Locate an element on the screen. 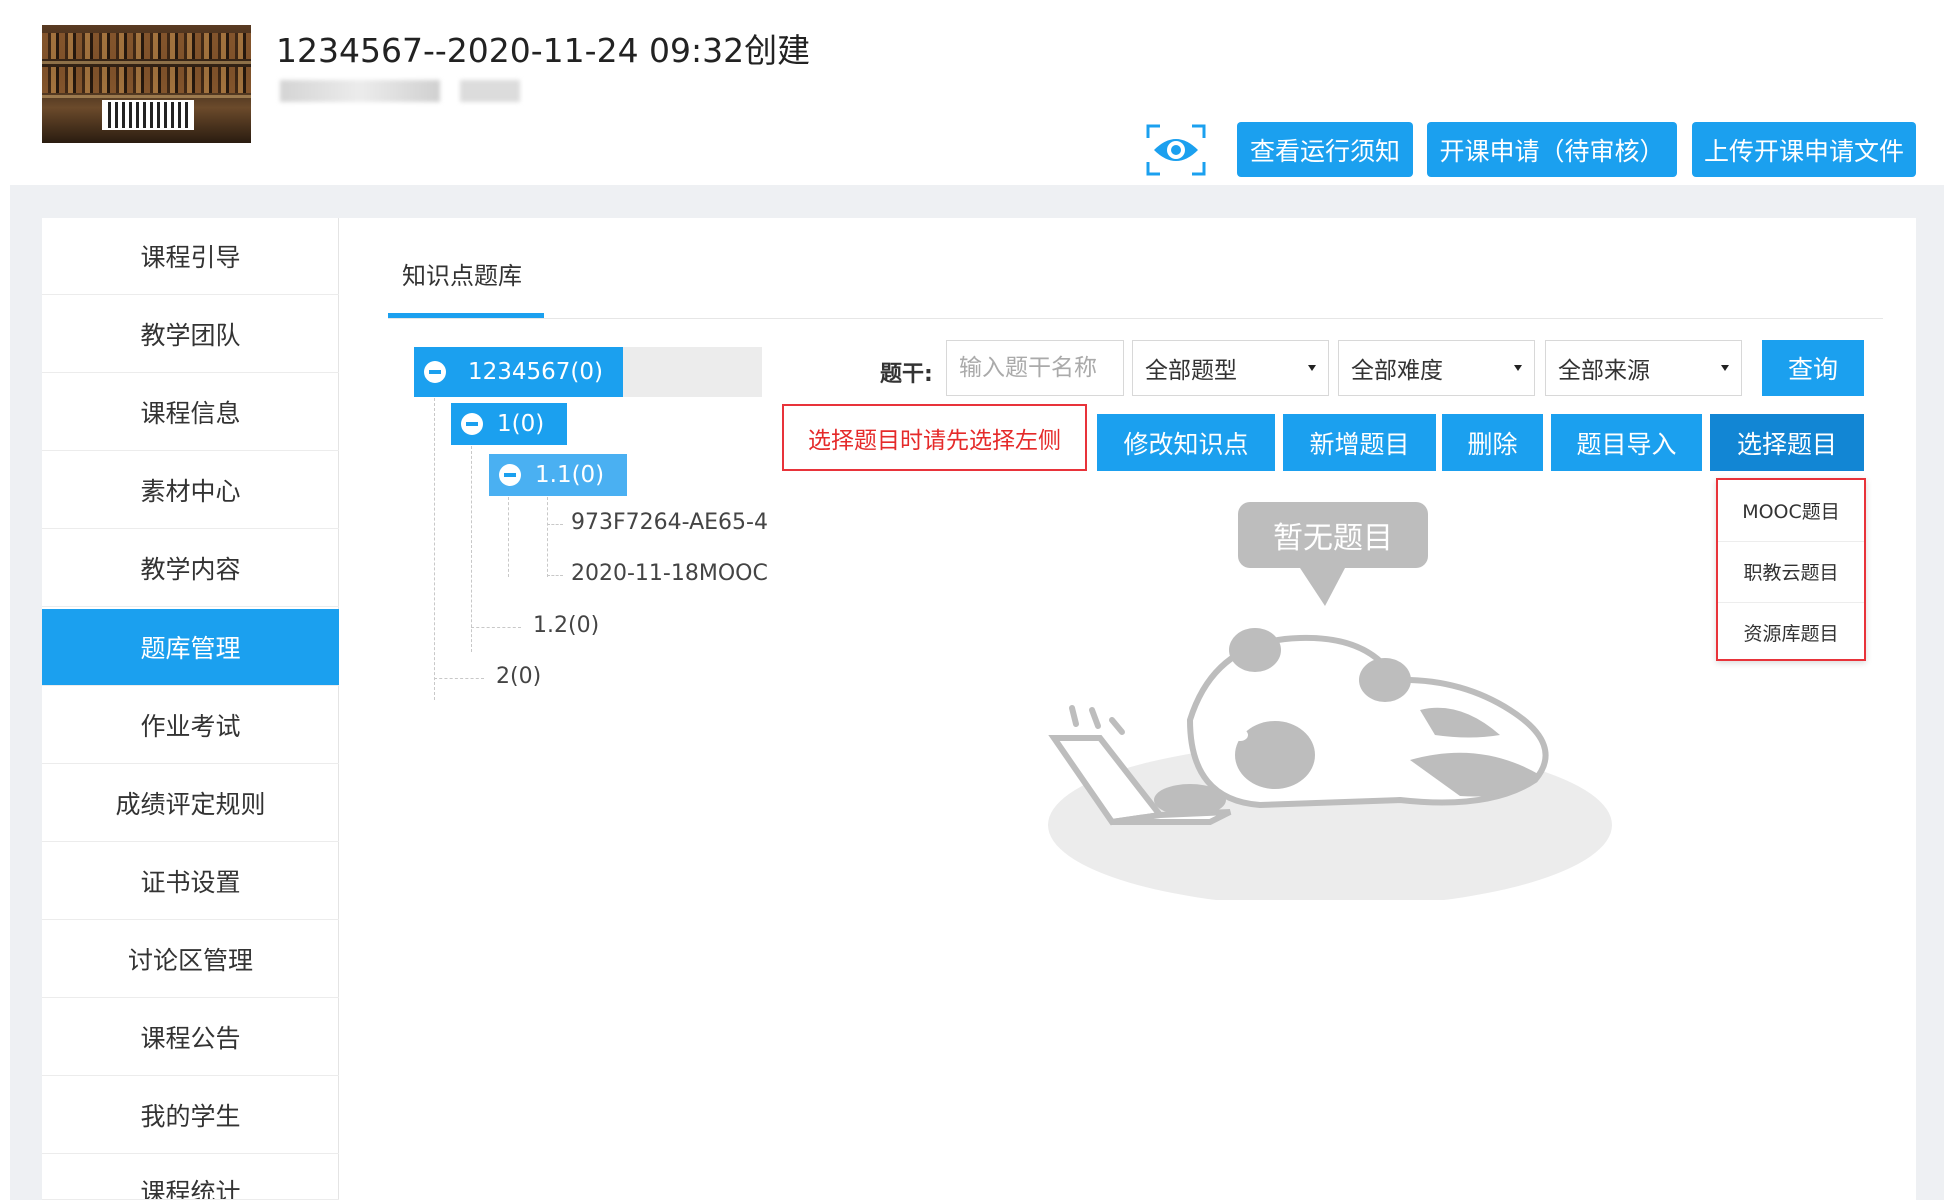 Image resolution: width=1944 pixels, height=1200 pixels. delete-button: 删除 is located at coordinates (1492, 442).